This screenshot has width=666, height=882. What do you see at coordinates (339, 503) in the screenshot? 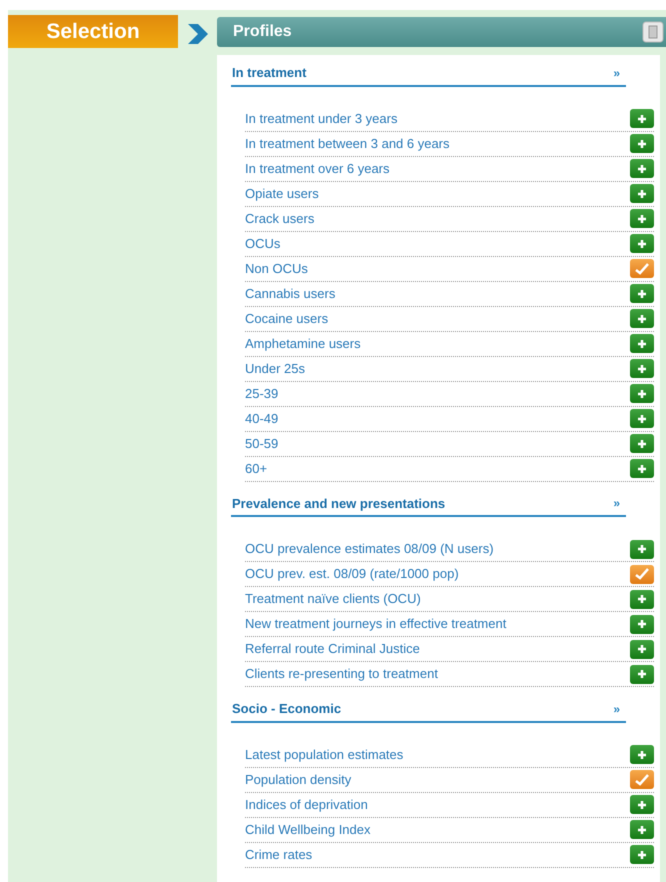
I see `section-title: Prevalence and new presentations` at bounding box center [339, 503].